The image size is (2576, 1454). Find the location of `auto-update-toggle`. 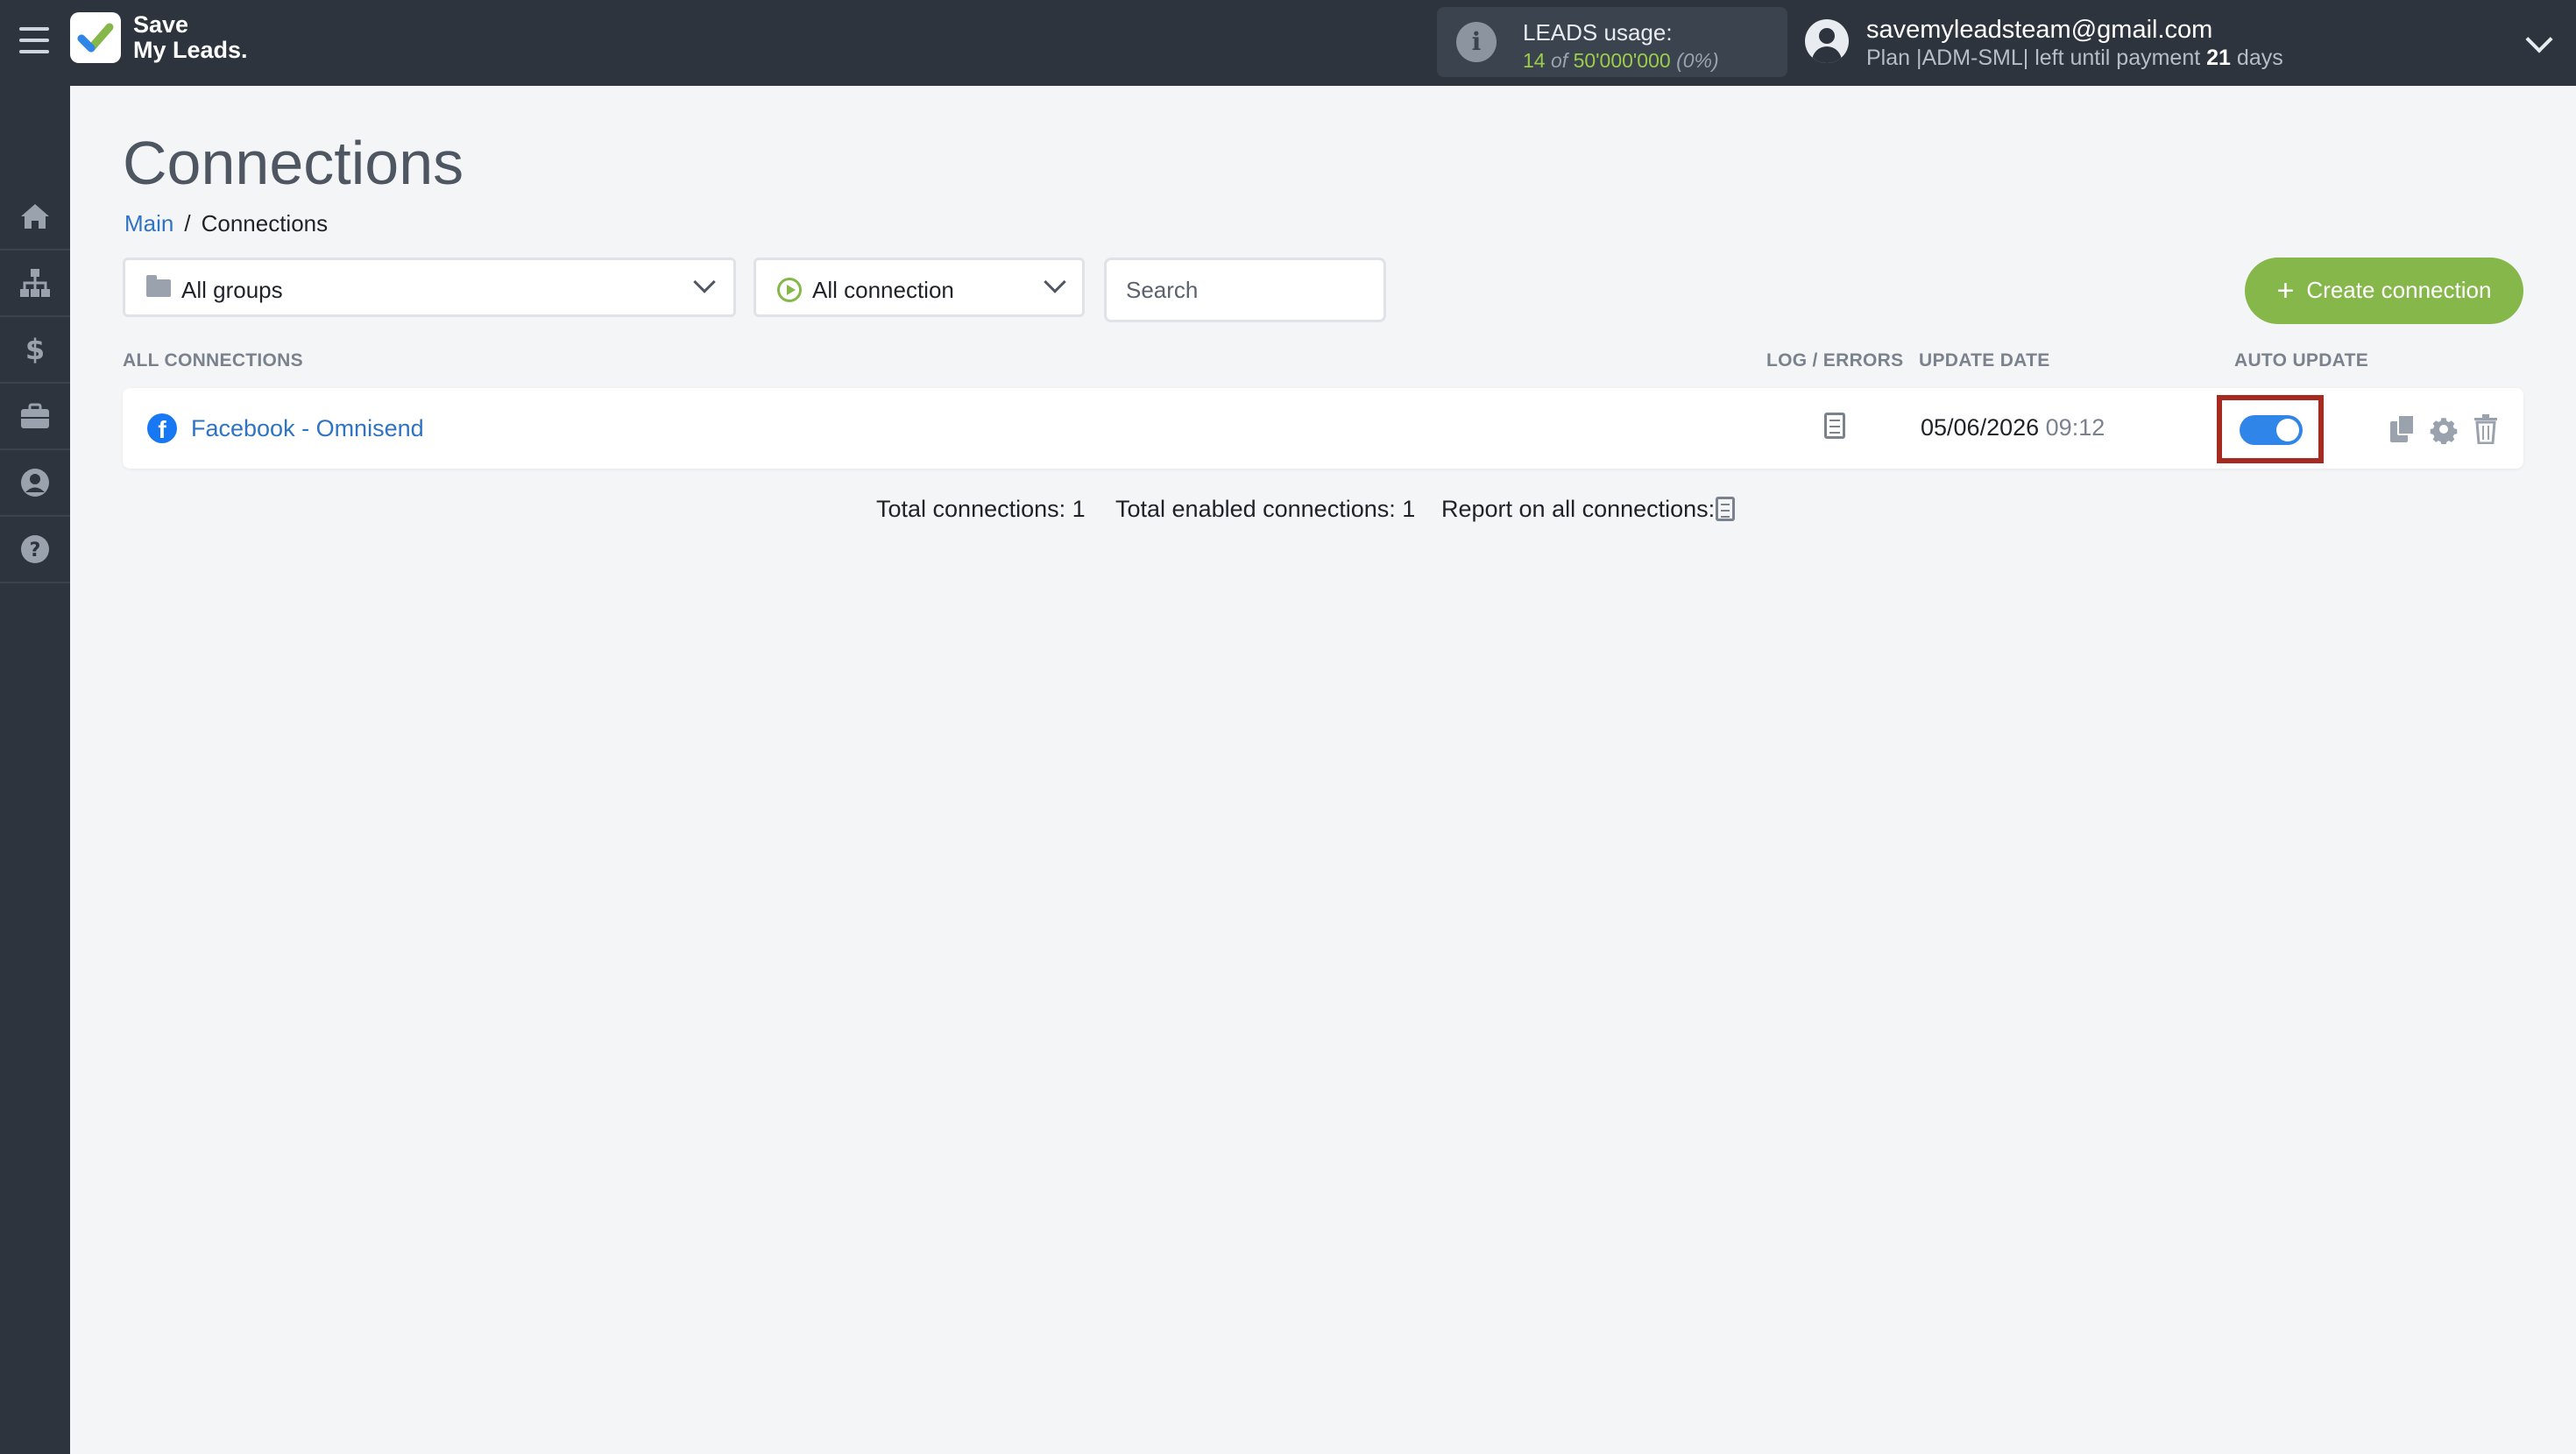

auto-update-toggle is located at coordinates (2271, 430).